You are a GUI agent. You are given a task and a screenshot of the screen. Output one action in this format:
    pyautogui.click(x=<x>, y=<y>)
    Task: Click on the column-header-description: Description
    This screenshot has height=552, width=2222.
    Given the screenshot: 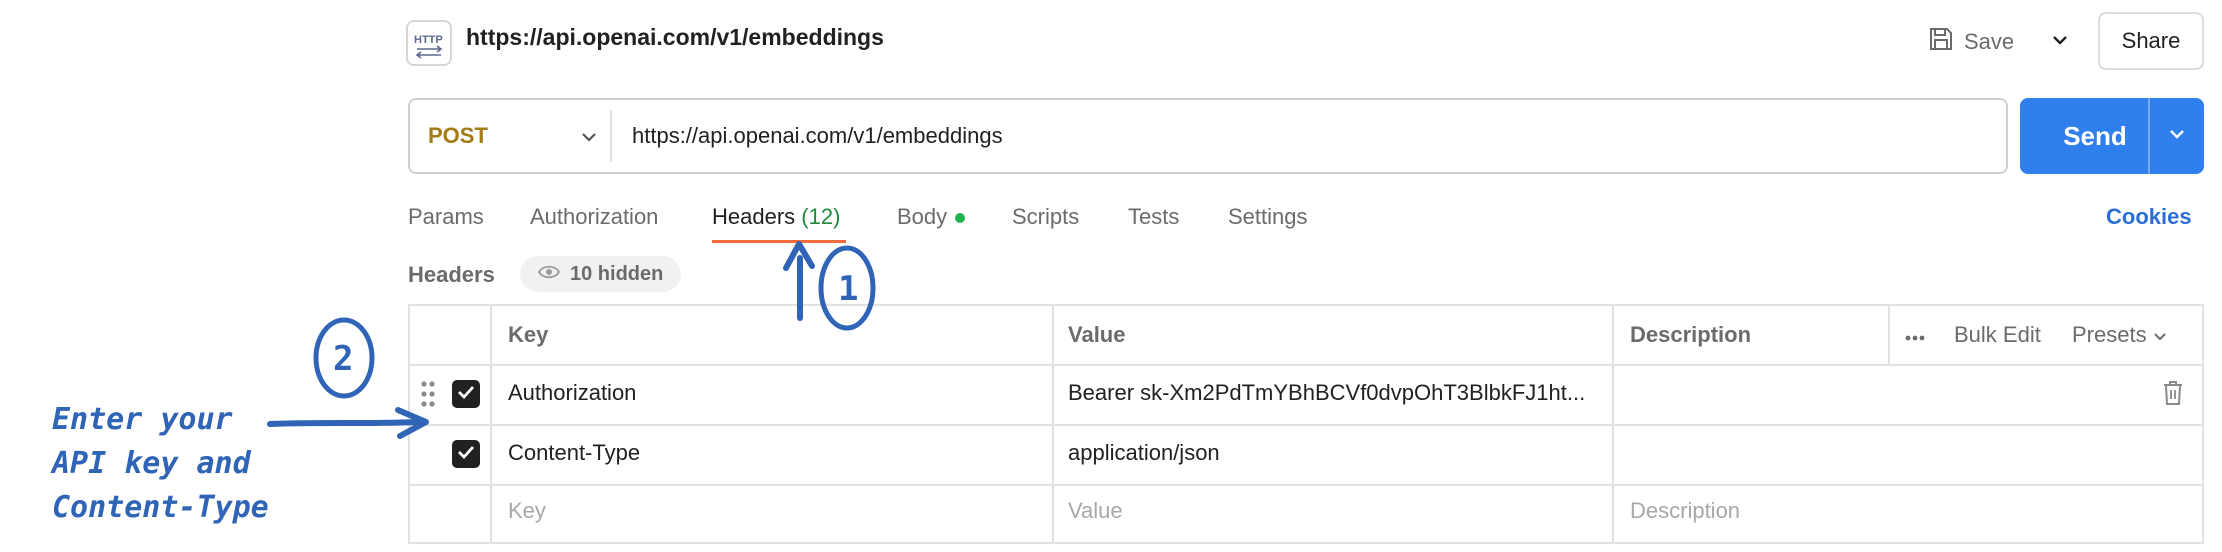 What is the action you would take?
    pyautogui.click(x=1691, y=334)
    